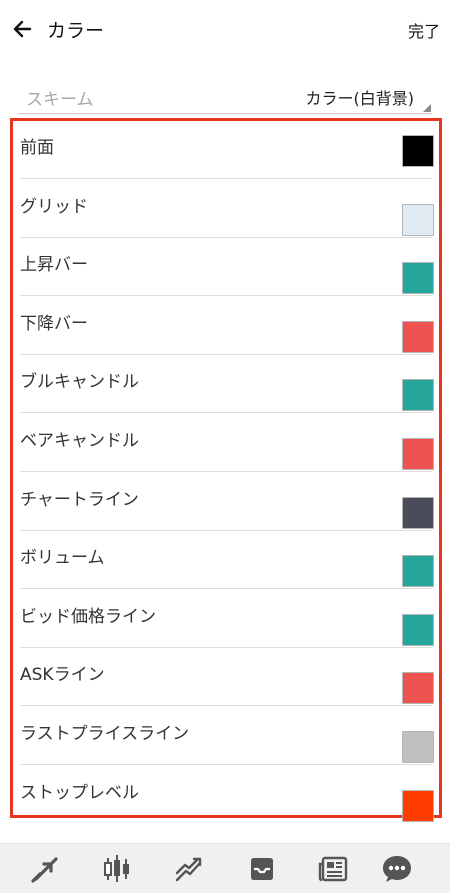 This screenshot has width=450, height=893. What do you see at coordinates (424, 30) in the screenshot?
I see `done-button: 完了` at bounding box center [424, 30].